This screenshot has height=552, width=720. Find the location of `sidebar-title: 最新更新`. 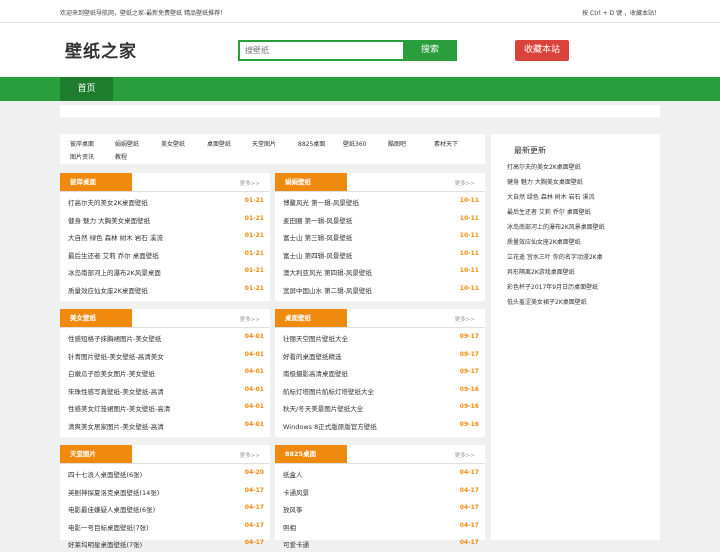

sidebar-title: 最新更新 is located at coordinates (530, 150).